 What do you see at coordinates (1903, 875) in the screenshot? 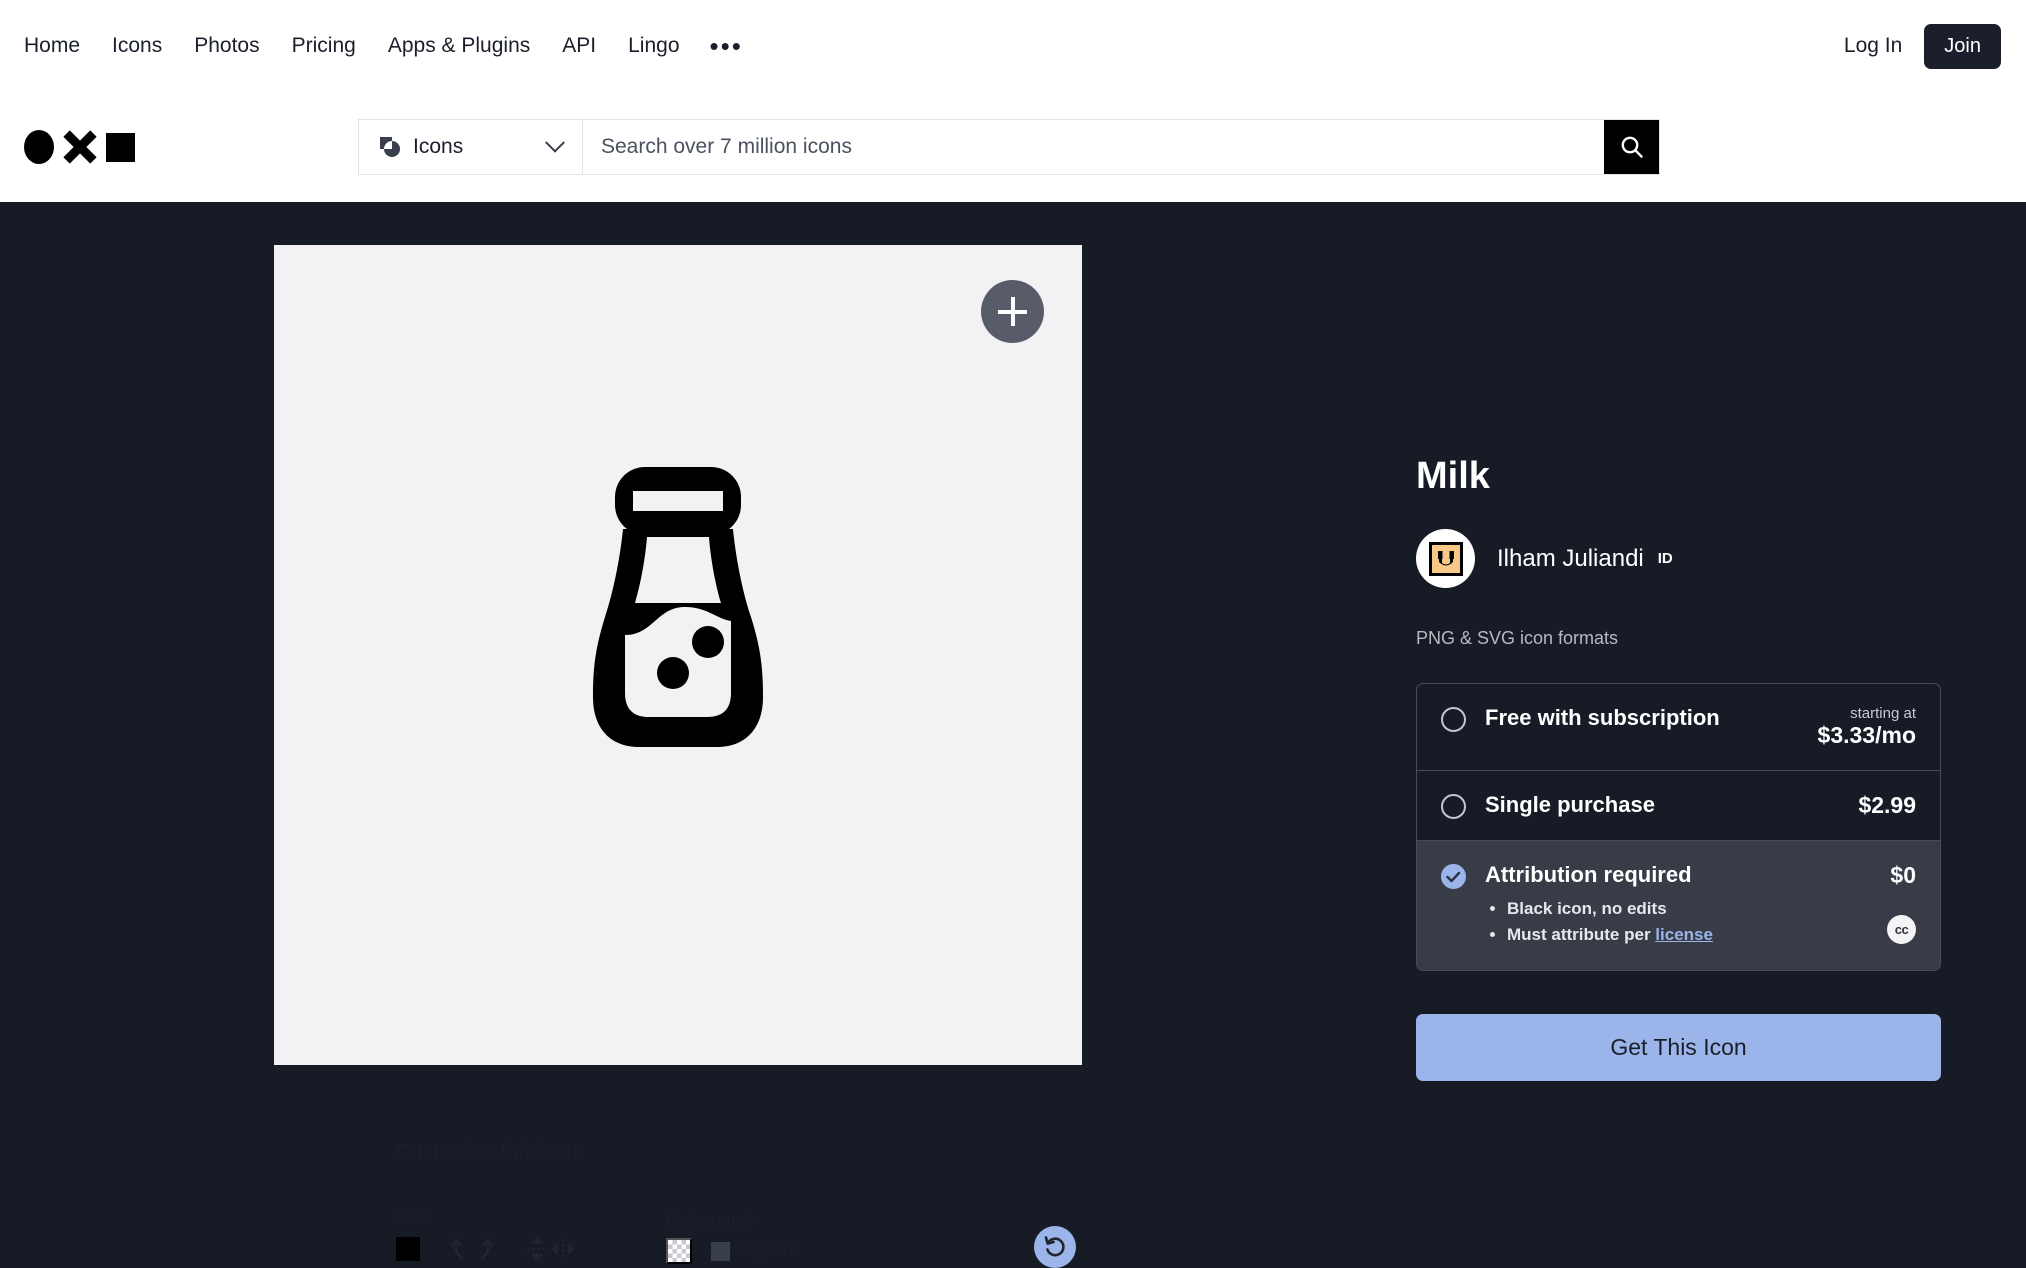
I see `option-price: $0` at bounding box center [1903, 875].